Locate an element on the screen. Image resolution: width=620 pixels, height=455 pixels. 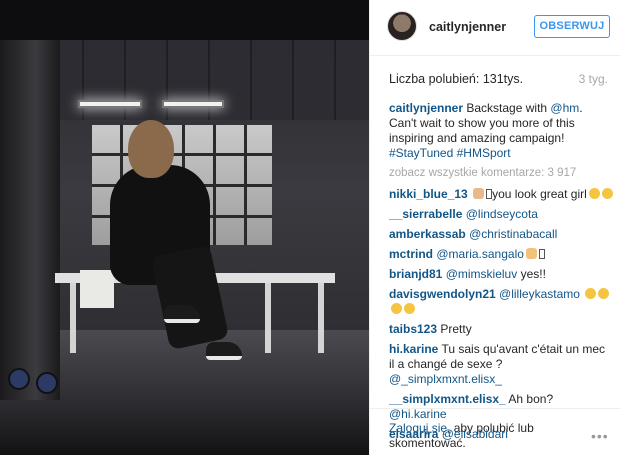
comment-mention: @lilleykastamo is located at coordinates (539, 294).